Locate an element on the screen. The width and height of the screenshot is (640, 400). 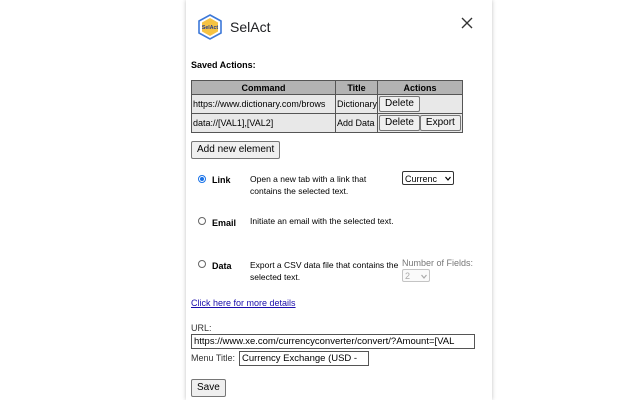
link-template-select: Currenc is located at coordinates (428, 178).